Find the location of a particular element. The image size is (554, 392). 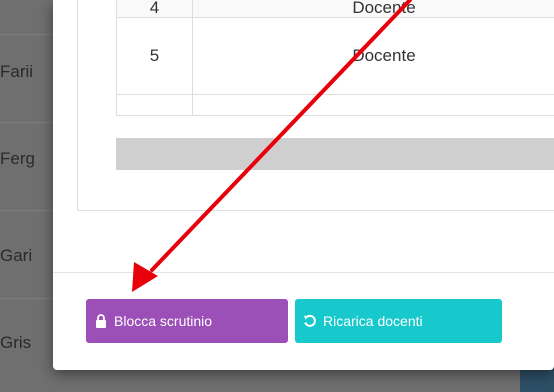

table-row: 4 Docente is located at coordinates (335, 9).